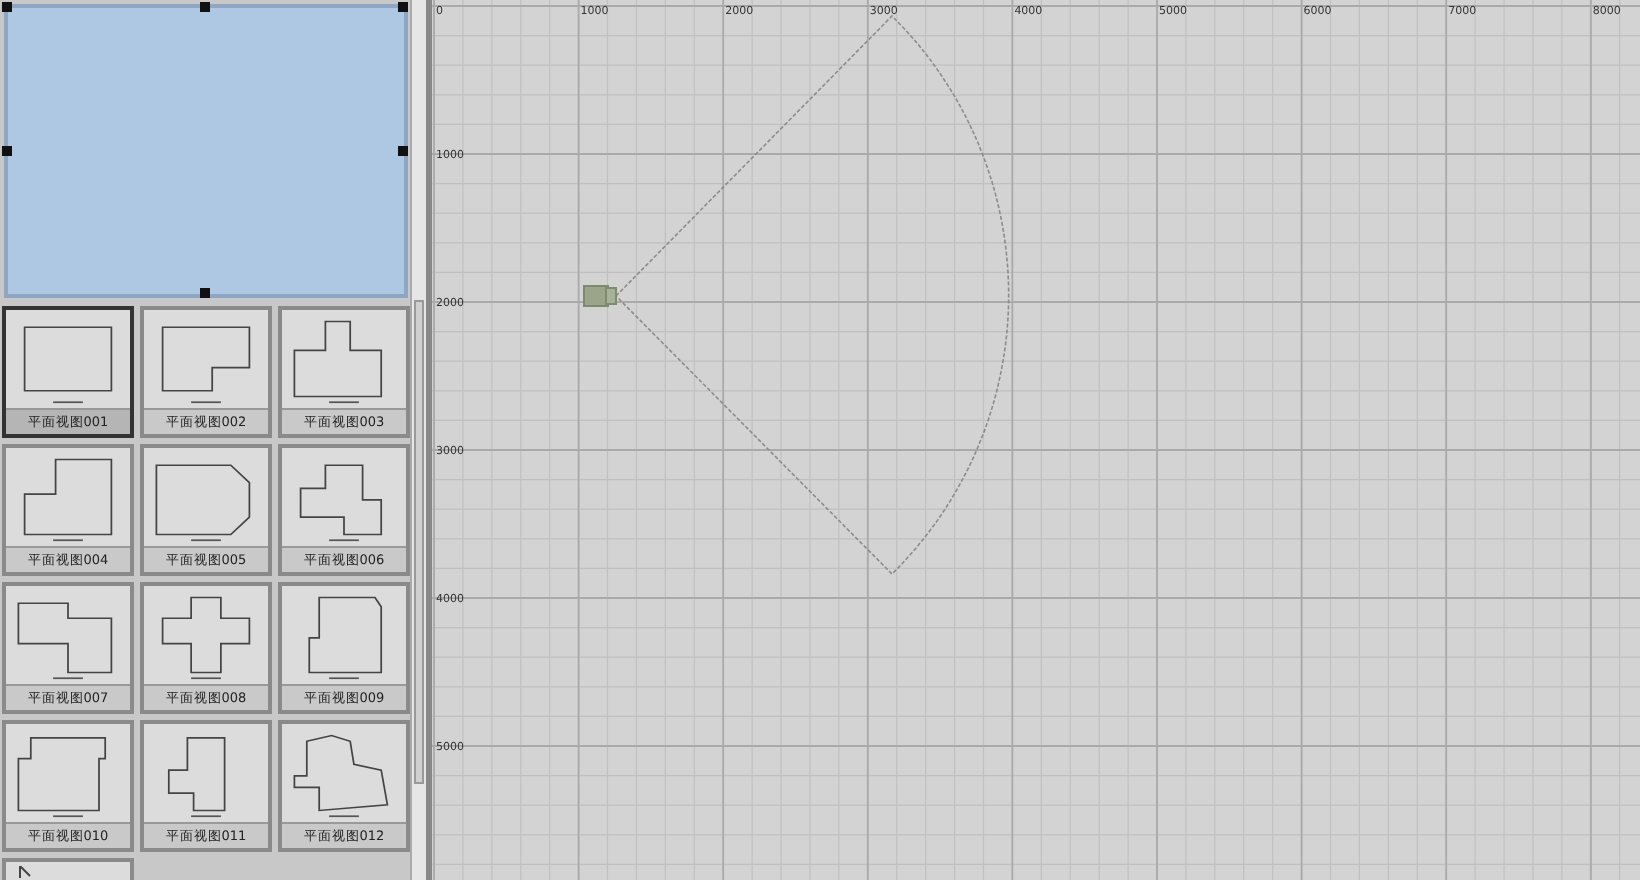  What do you see at coordinates (419, 440) in the screenshot?
I see `scrollbar` at bounding box center [419, 440].